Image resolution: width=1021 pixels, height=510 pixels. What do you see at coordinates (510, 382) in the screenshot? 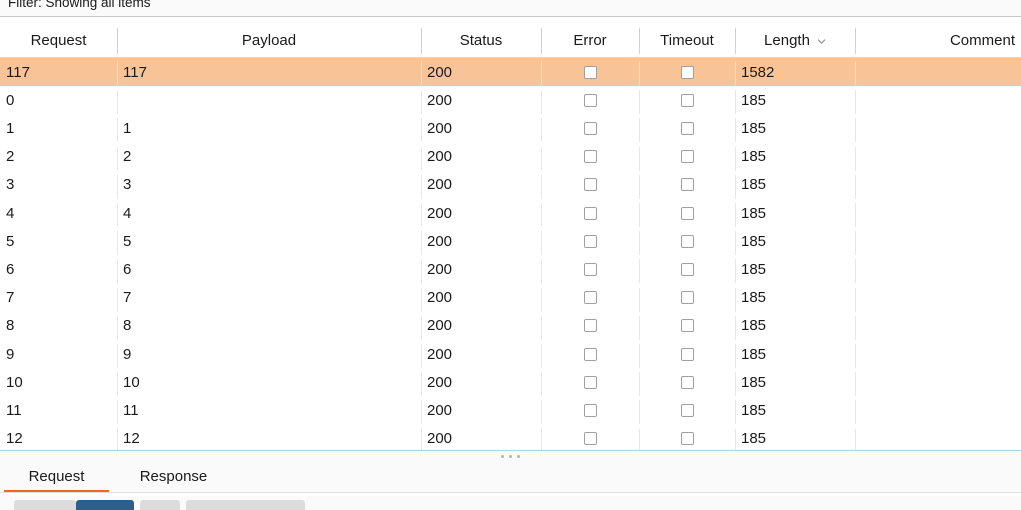
I see `table-row: 10 10 200 185` at bounding box center [510, 382].